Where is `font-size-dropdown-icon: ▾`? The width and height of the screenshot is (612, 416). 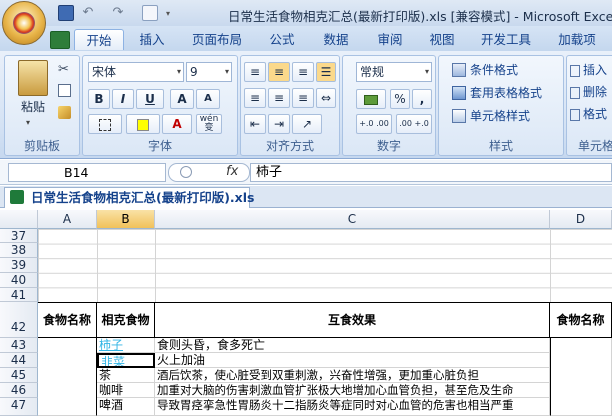
font-size-dropdown-icon: ▾ is located at coordinates (227, 72).